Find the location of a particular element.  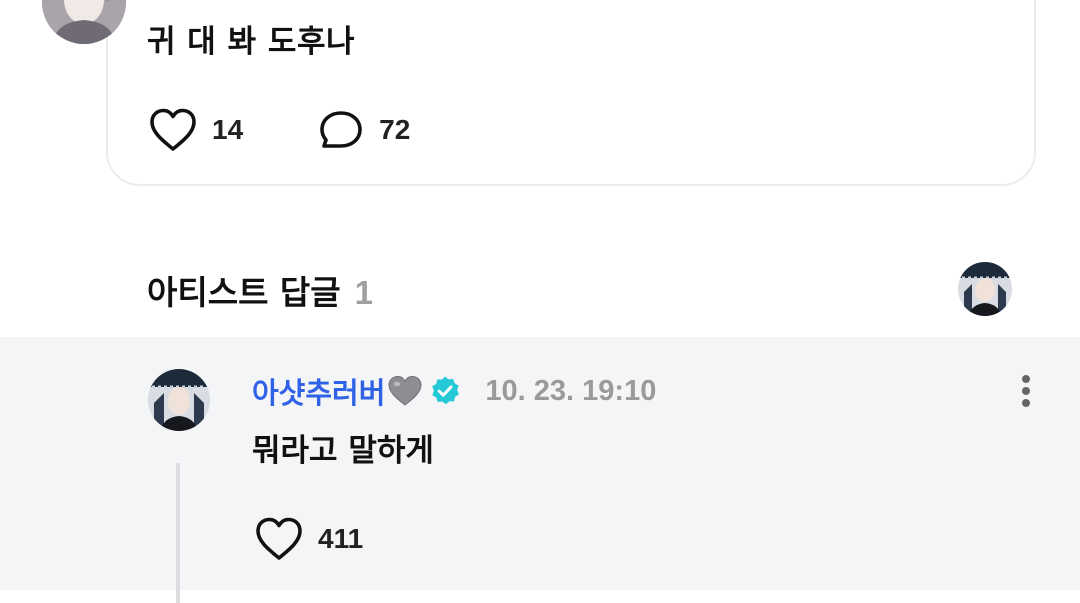

more-vertical-icon is located at coordinates (1026, 391).